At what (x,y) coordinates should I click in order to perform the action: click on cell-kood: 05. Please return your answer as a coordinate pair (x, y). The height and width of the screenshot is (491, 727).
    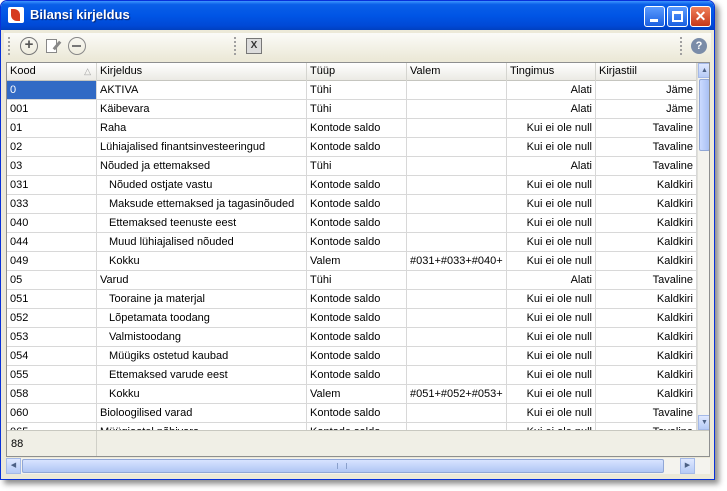
    Looking at the image, I should click on (52, 280).